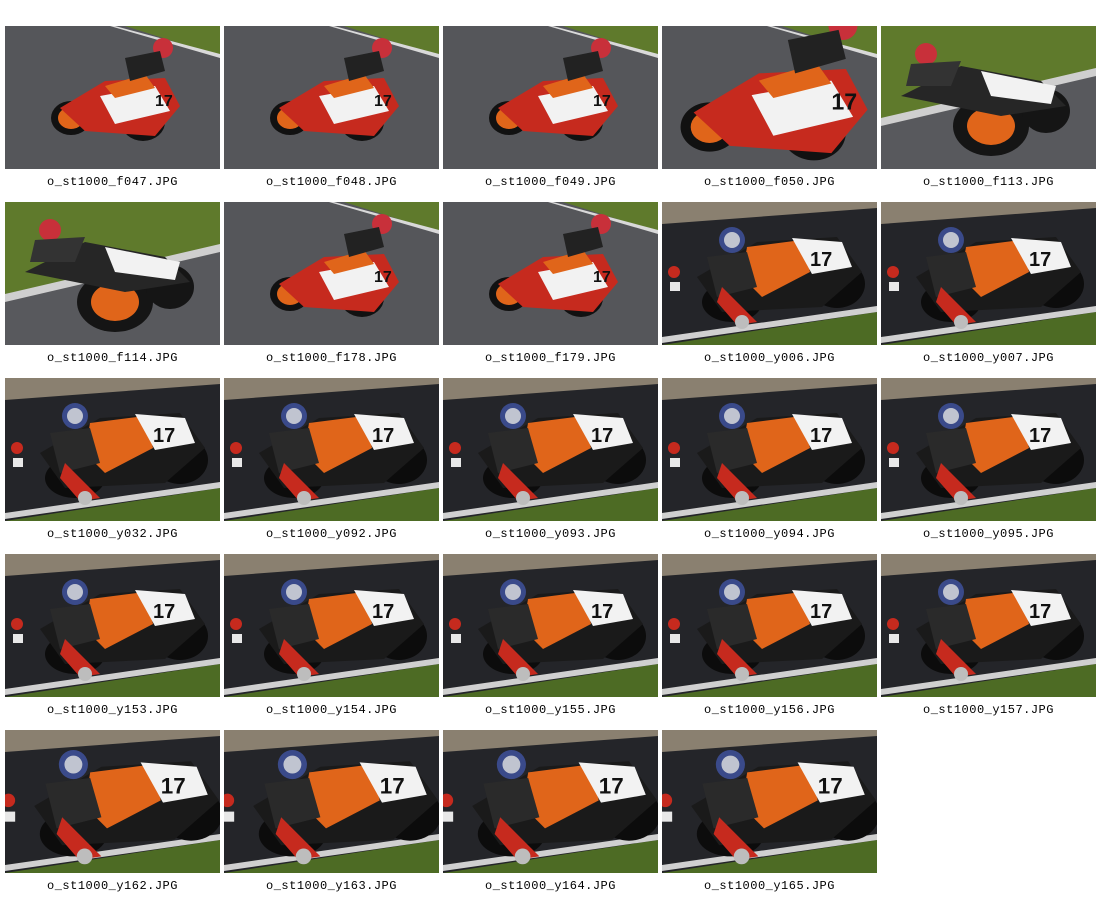 Image resolution: width=1100 pixels, height=900 pixels. I want to click on thumbnail-item: 17 o_st1000_y093.JPG, so click(550, 463).